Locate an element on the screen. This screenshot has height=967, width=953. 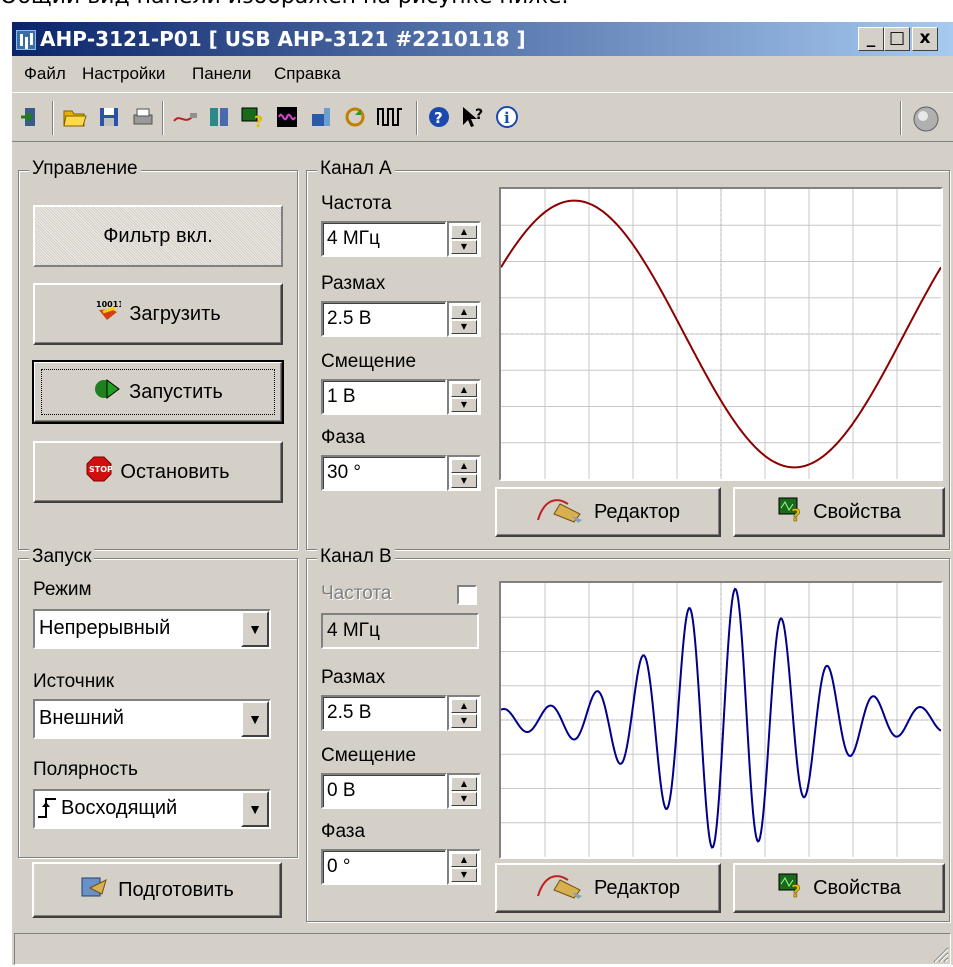
channel-b-title: Канал В is located at coordinates (356, 557).